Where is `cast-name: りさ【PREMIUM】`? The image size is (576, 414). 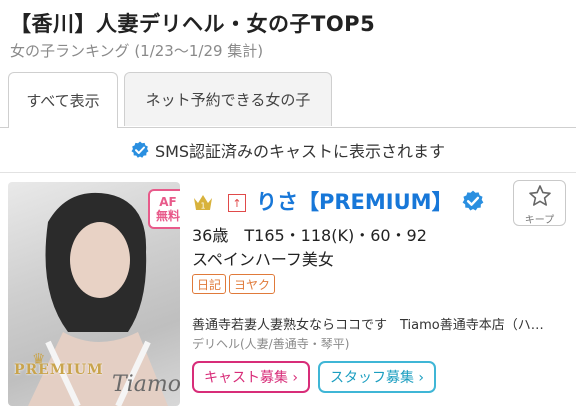
cast-name: りさ【PREMIUM】 is located at coordinates (354, 201).